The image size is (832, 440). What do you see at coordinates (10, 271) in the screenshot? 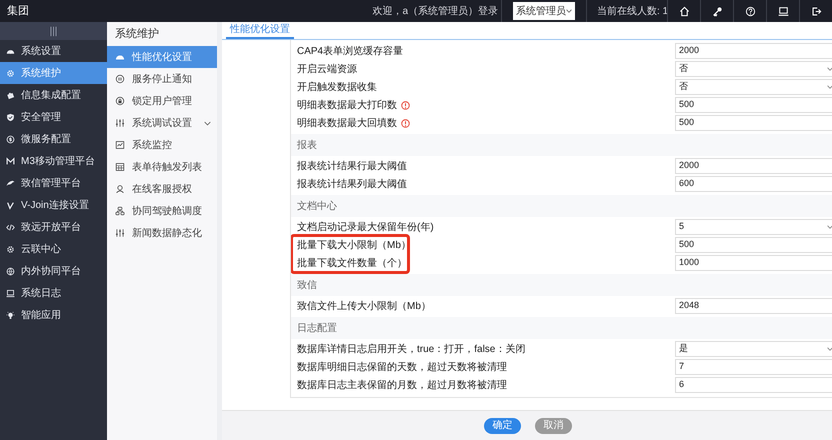
I see `globe-icon` at bounding box center [10, 271].